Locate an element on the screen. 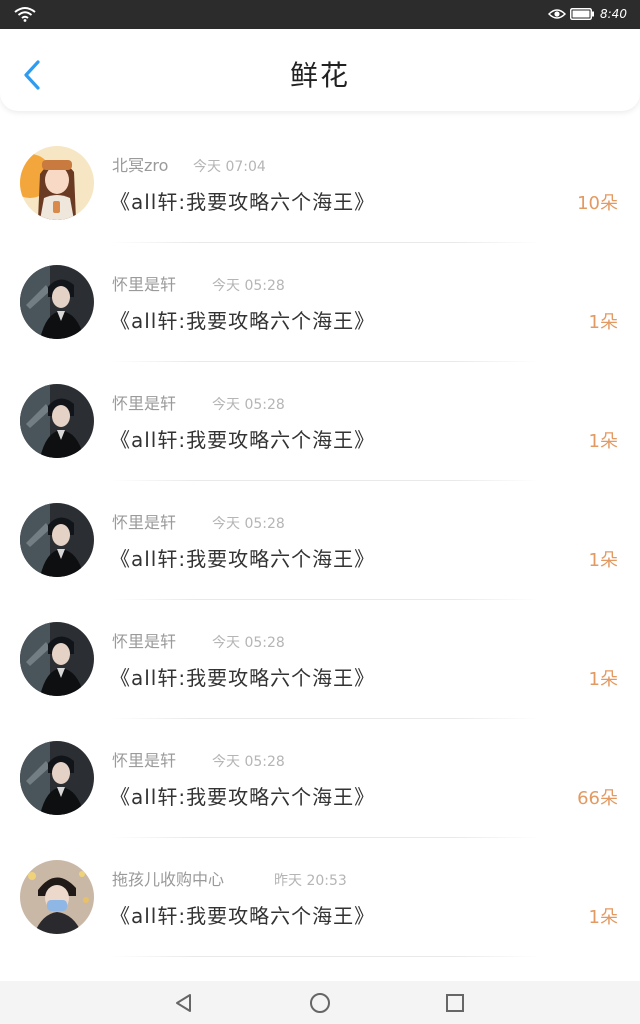  status-bar: 8:40 is located at coordinates (320, 14).